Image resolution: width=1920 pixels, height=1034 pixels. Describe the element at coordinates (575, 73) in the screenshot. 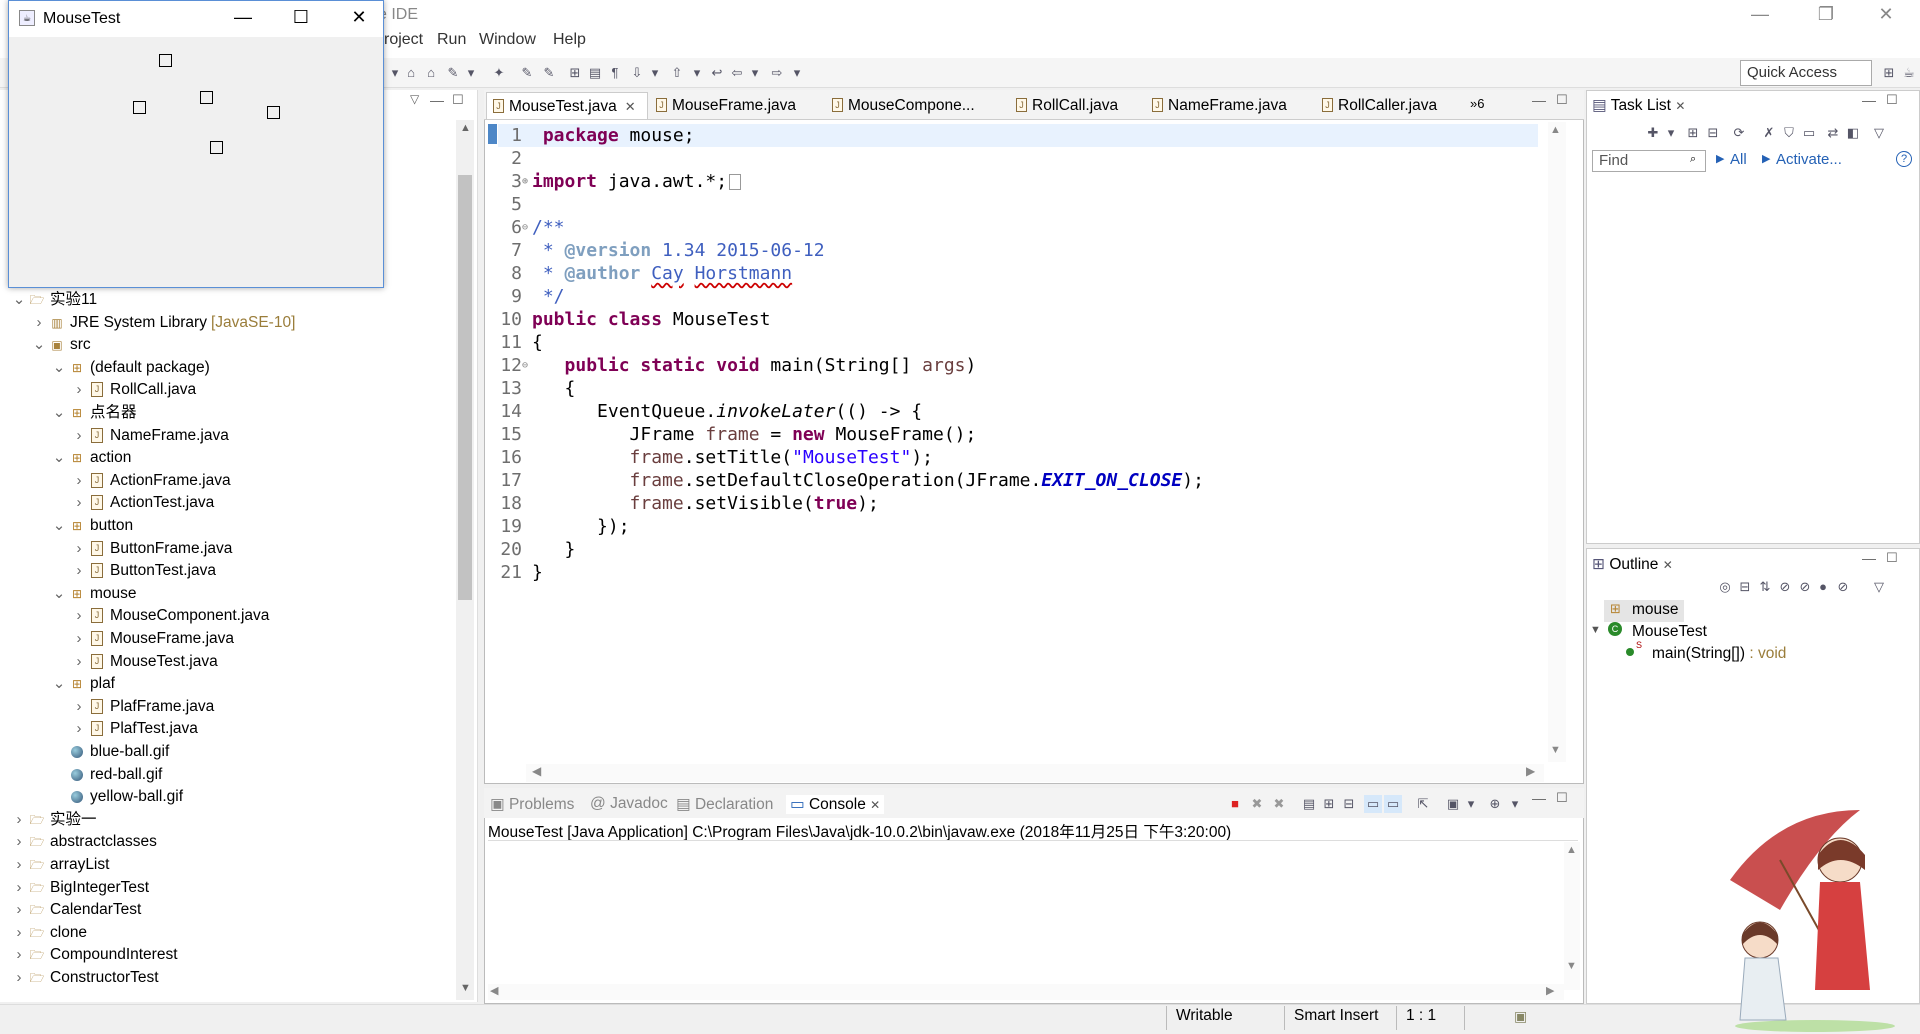

I see `show-whitespace-icon: ⊞` at that location.